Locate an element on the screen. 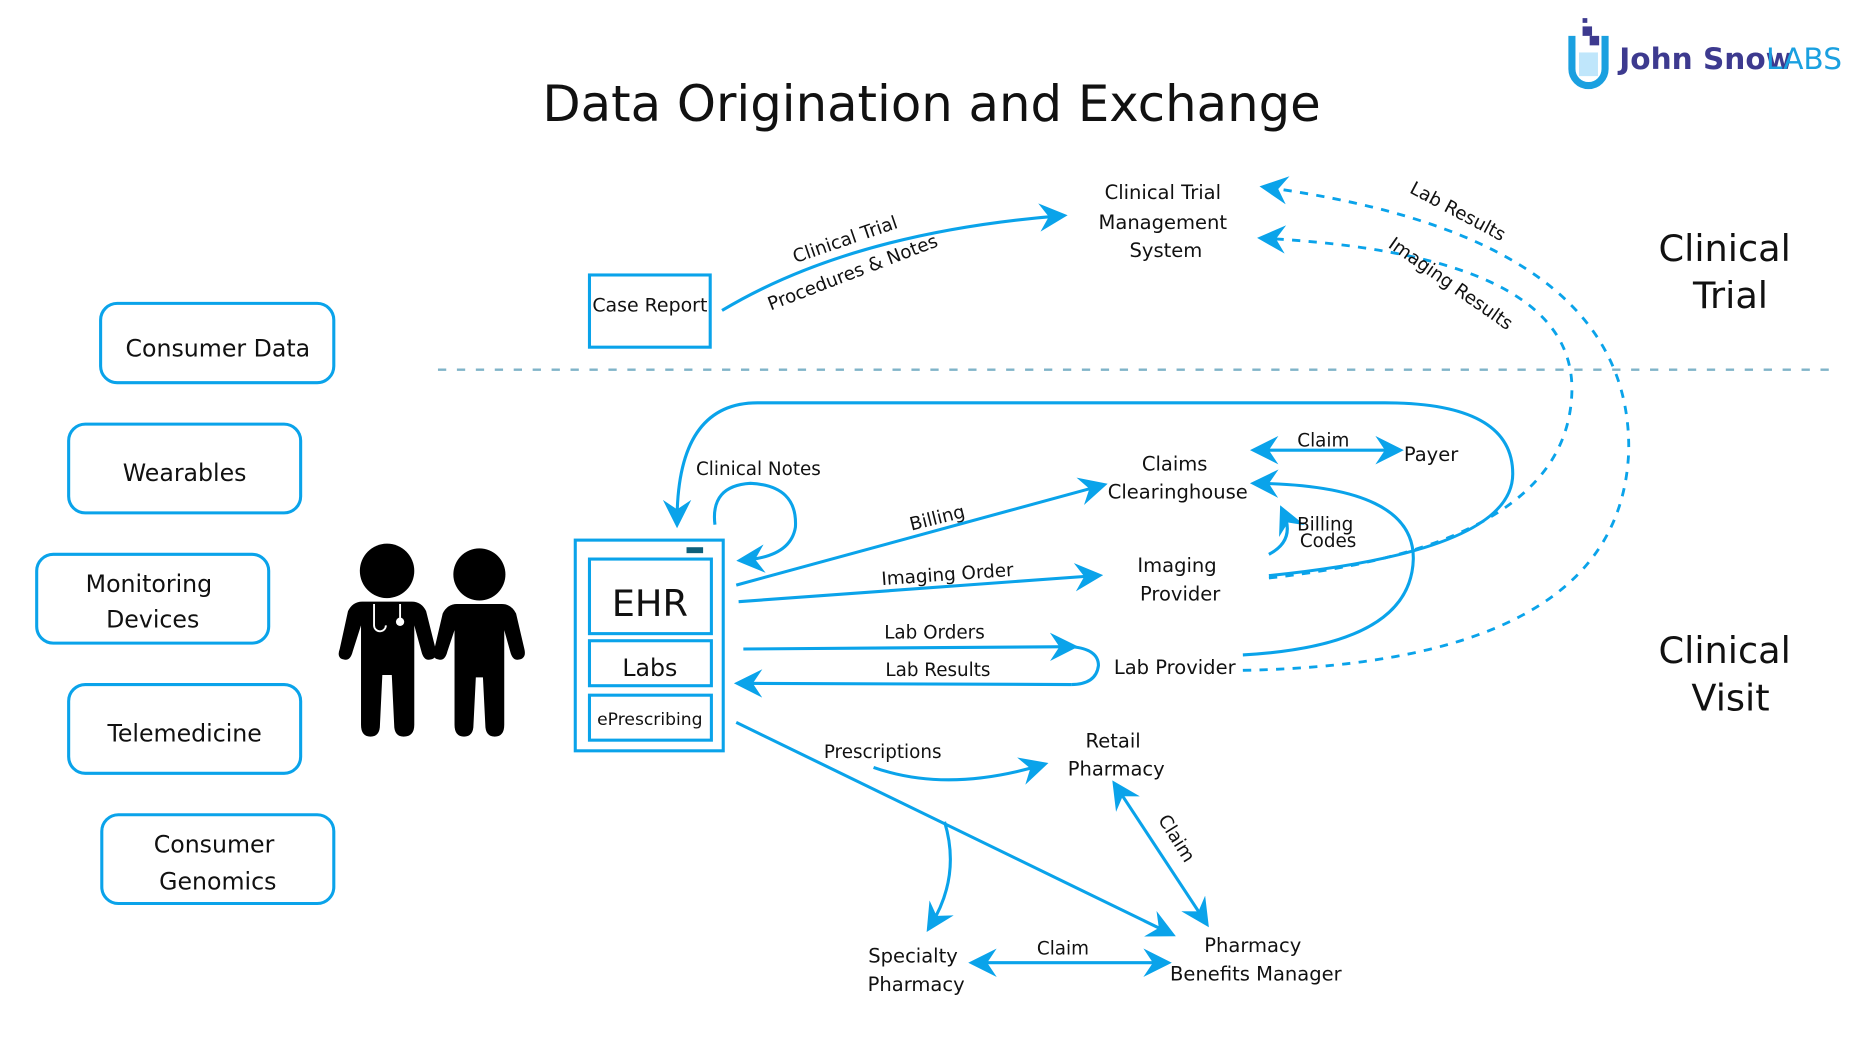 The width and height of the screenshot is (1856, 1044). ehr-system: EHR Labs ePrescribing is located at coordinates (649, 645).